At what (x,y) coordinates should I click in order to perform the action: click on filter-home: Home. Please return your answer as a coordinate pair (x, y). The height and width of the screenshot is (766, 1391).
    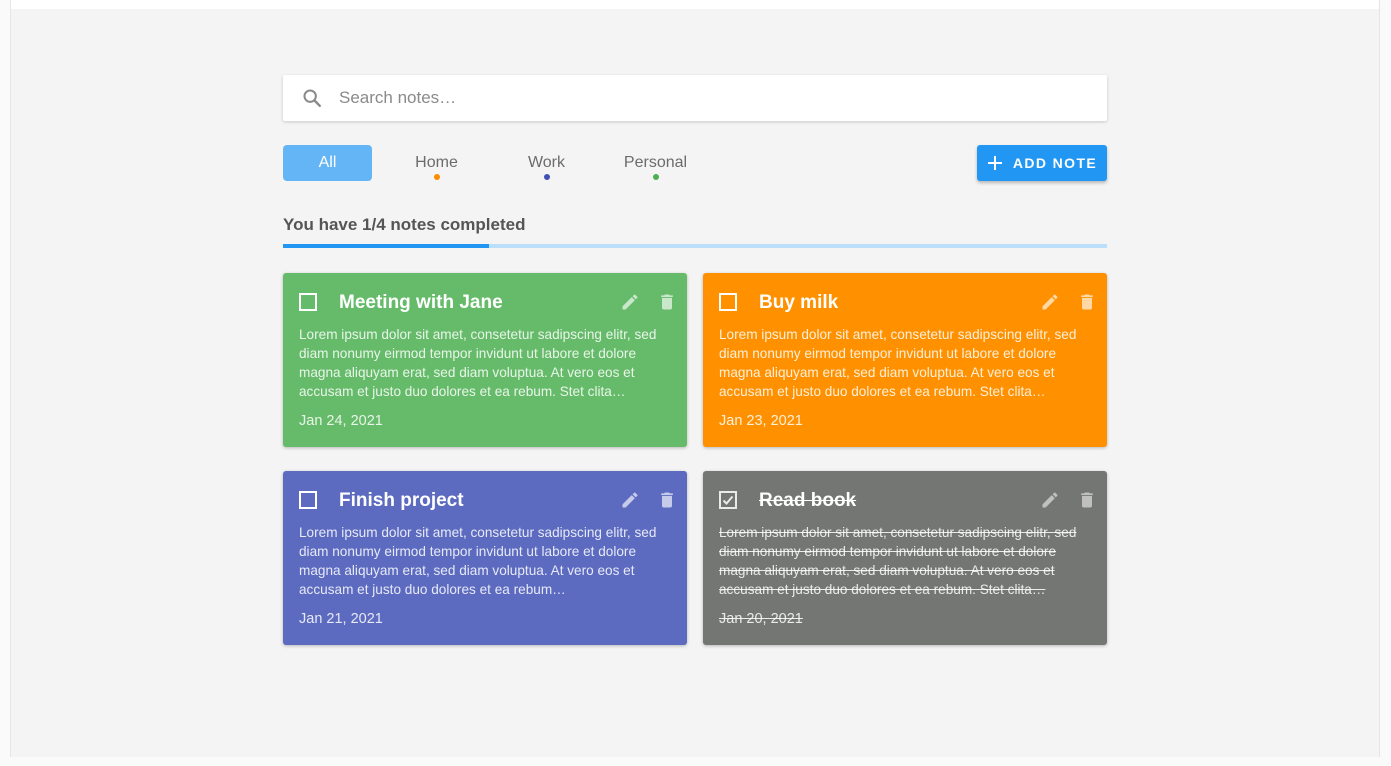
    Looking at the image, I should click on (436, 163).